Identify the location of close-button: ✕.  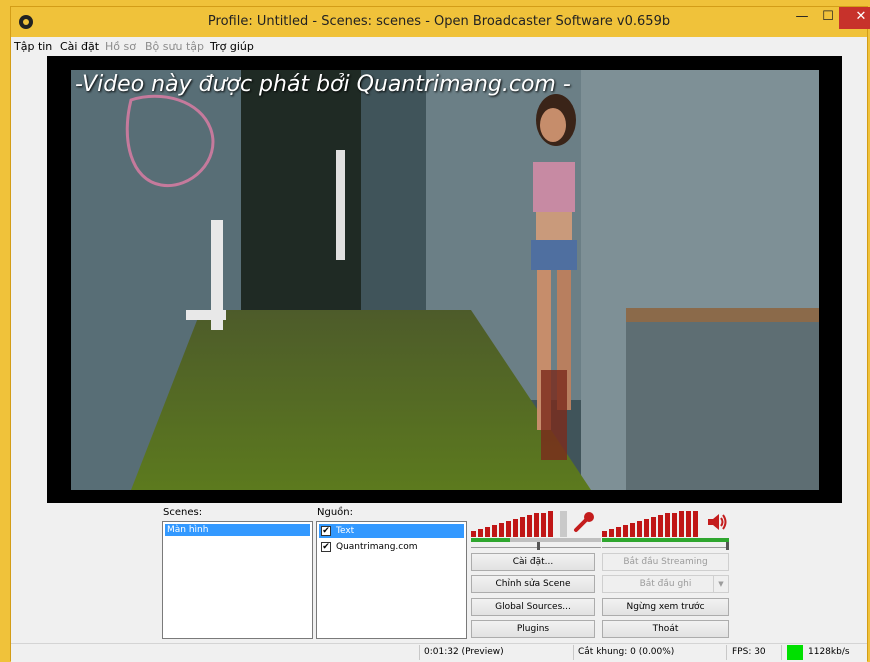
(854, 18).